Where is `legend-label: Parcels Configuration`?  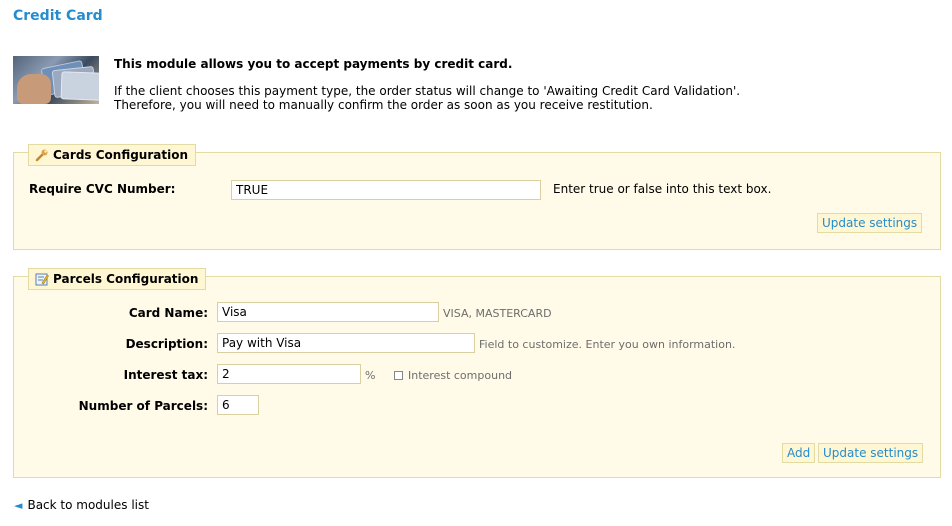 legend-label: Parcels Configuration is located at coordinates (126, 279).